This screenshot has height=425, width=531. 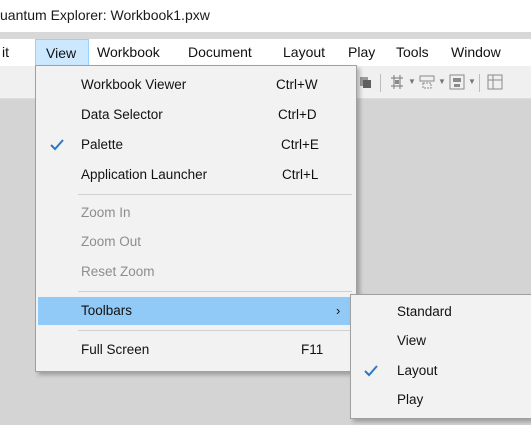 I want to click on menu-view: View, so click(x=62, y=52).